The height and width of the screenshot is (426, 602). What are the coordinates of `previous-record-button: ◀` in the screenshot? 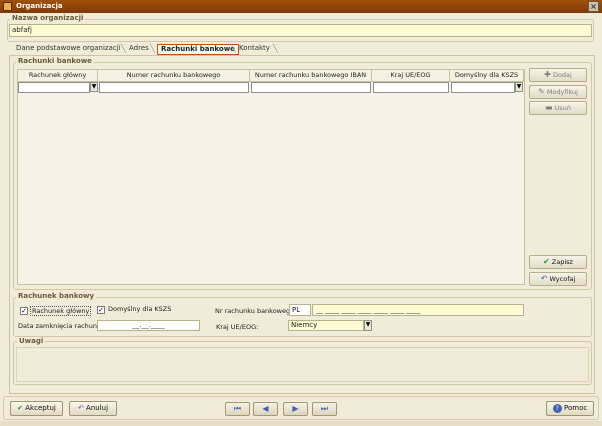 It's located at (265, 409).